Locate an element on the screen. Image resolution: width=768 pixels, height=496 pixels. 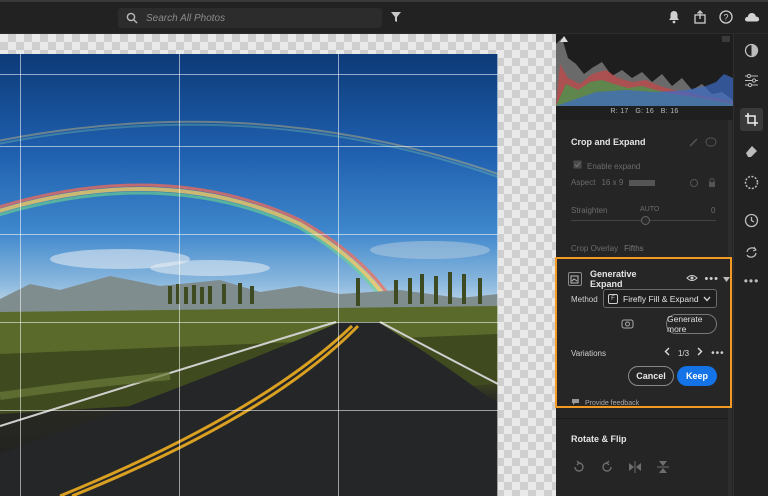
search-icon is located at coordinates (132, 18).